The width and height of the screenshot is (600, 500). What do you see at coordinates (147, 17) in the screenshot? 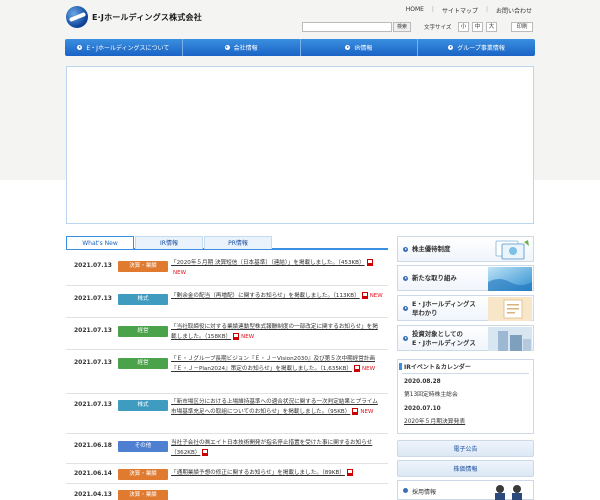
I see `logo-text: E·Jホールディングス株式会社` at bounding box center [147, 17].